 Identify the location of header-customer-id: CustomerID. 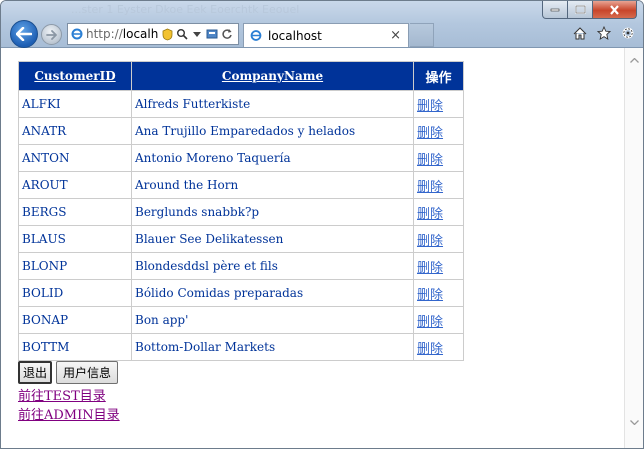
(75, 76).